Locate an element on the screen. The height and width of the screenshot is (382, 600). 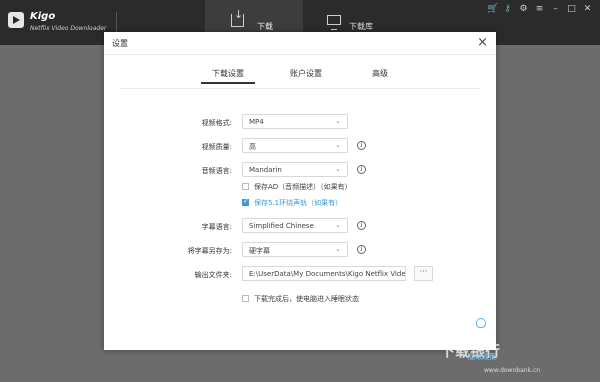
gear-icon: ⚙ is located at coordinates (523, 9).